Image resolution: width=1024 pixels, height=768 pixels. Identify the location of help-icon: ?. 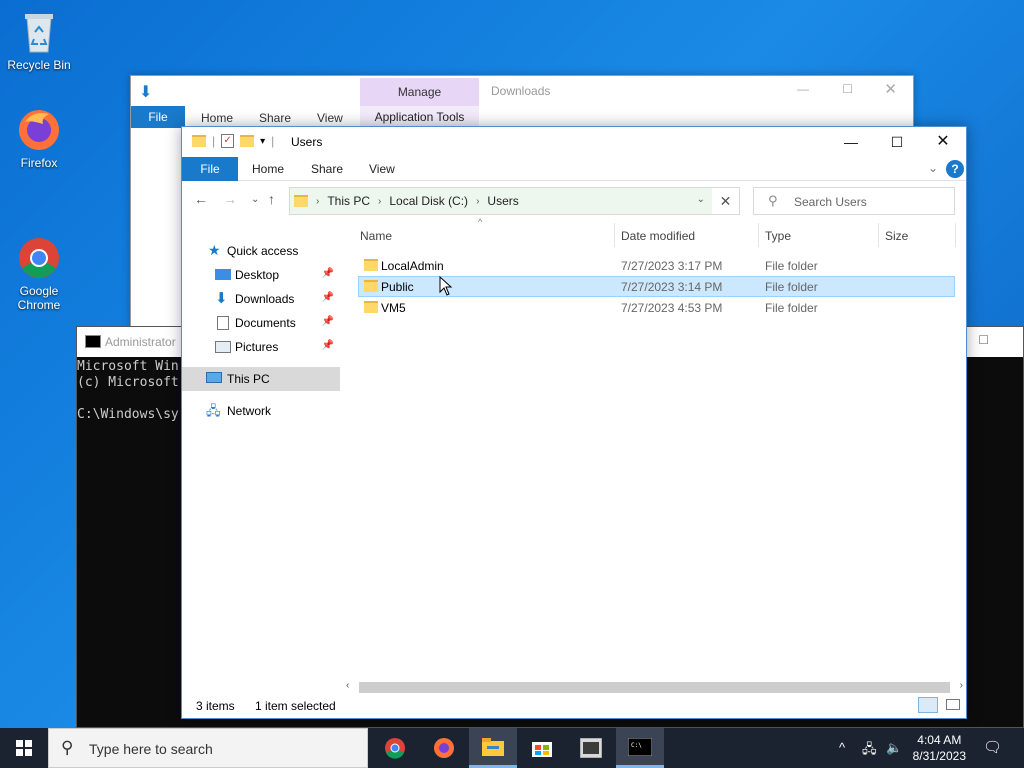
(955, 169).